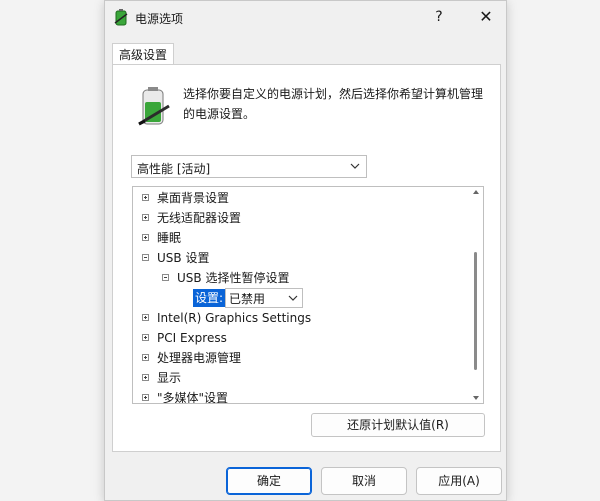 This screenshot has height=501, width=600. Describe the element at coordinates (333, 104) in the screenshot. I see `description-text: 选择你要自定义的电源计划，然后选择你希望计算机管理的电源设置。` at that location.